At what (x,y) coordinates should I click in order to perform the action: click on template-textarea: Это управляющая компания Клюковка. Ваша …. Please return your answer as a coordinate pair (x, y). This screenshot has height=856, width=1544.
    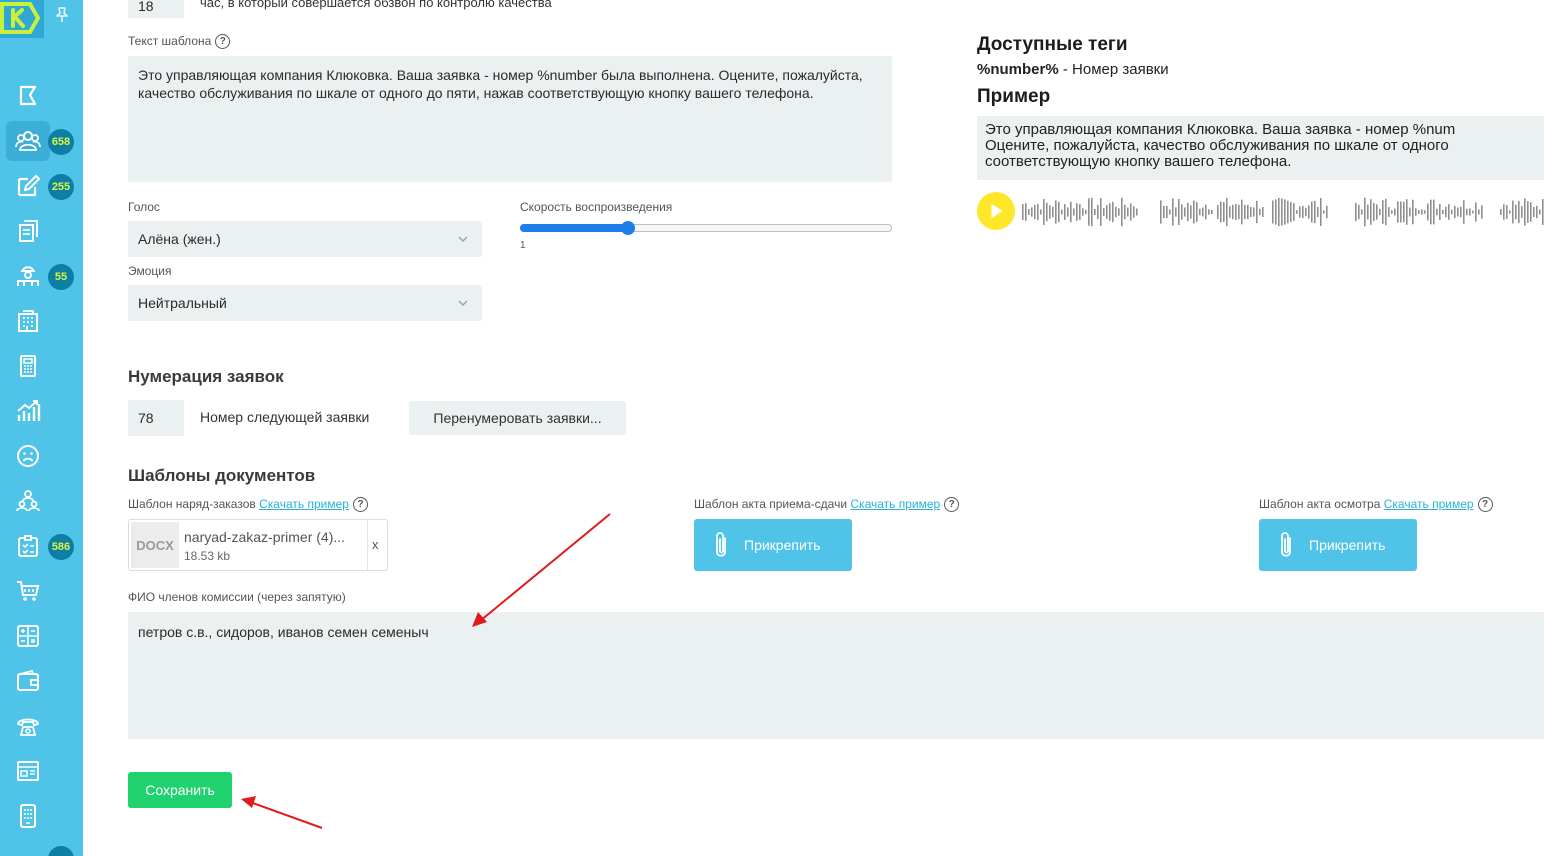
    Looking at the image, I should click on (510, 119).